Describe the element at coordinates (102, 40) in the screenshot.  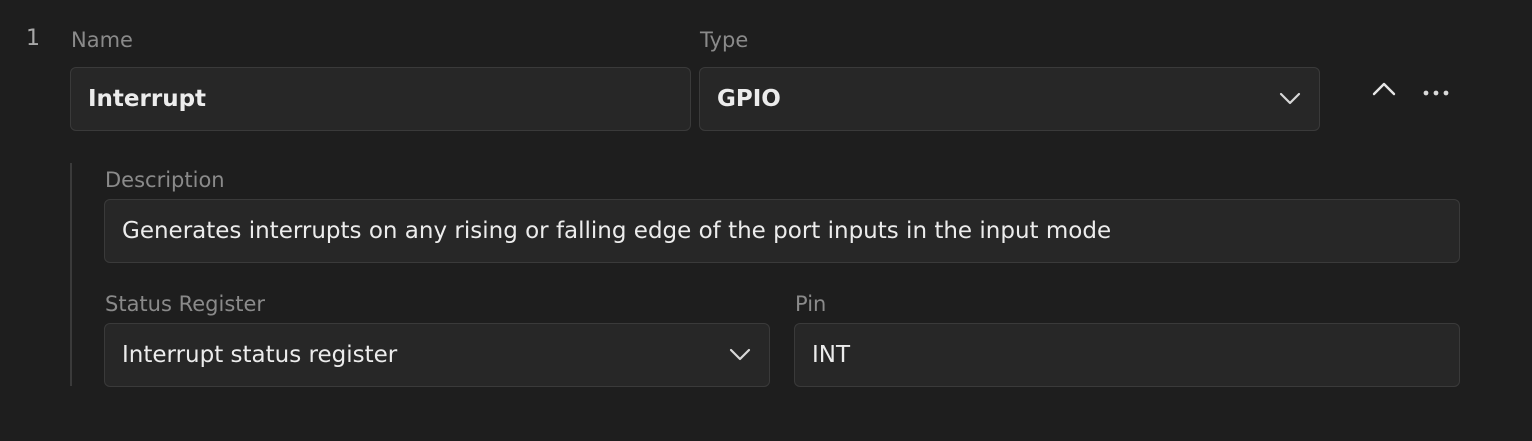
I see `name-label: Name` at that location.